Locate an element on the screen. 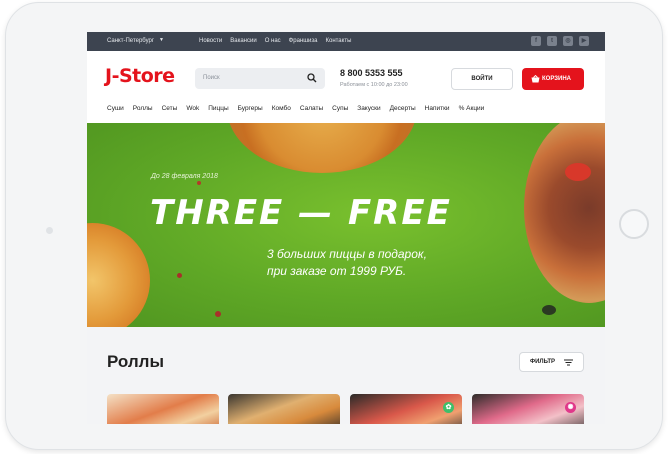  top-nav: Новости Вакансии О нас Франшиза Контакты is located at coordinates (275, 41).